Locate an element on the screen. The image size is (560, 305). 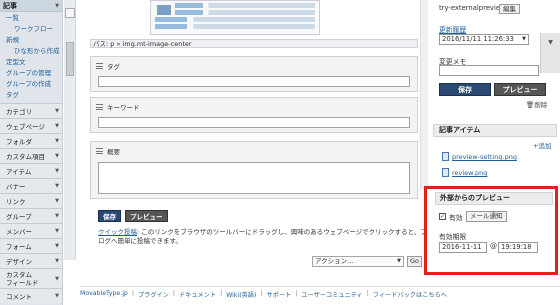
sidebar-section-group: グループ ▼ is located at coordinates (31, 215).